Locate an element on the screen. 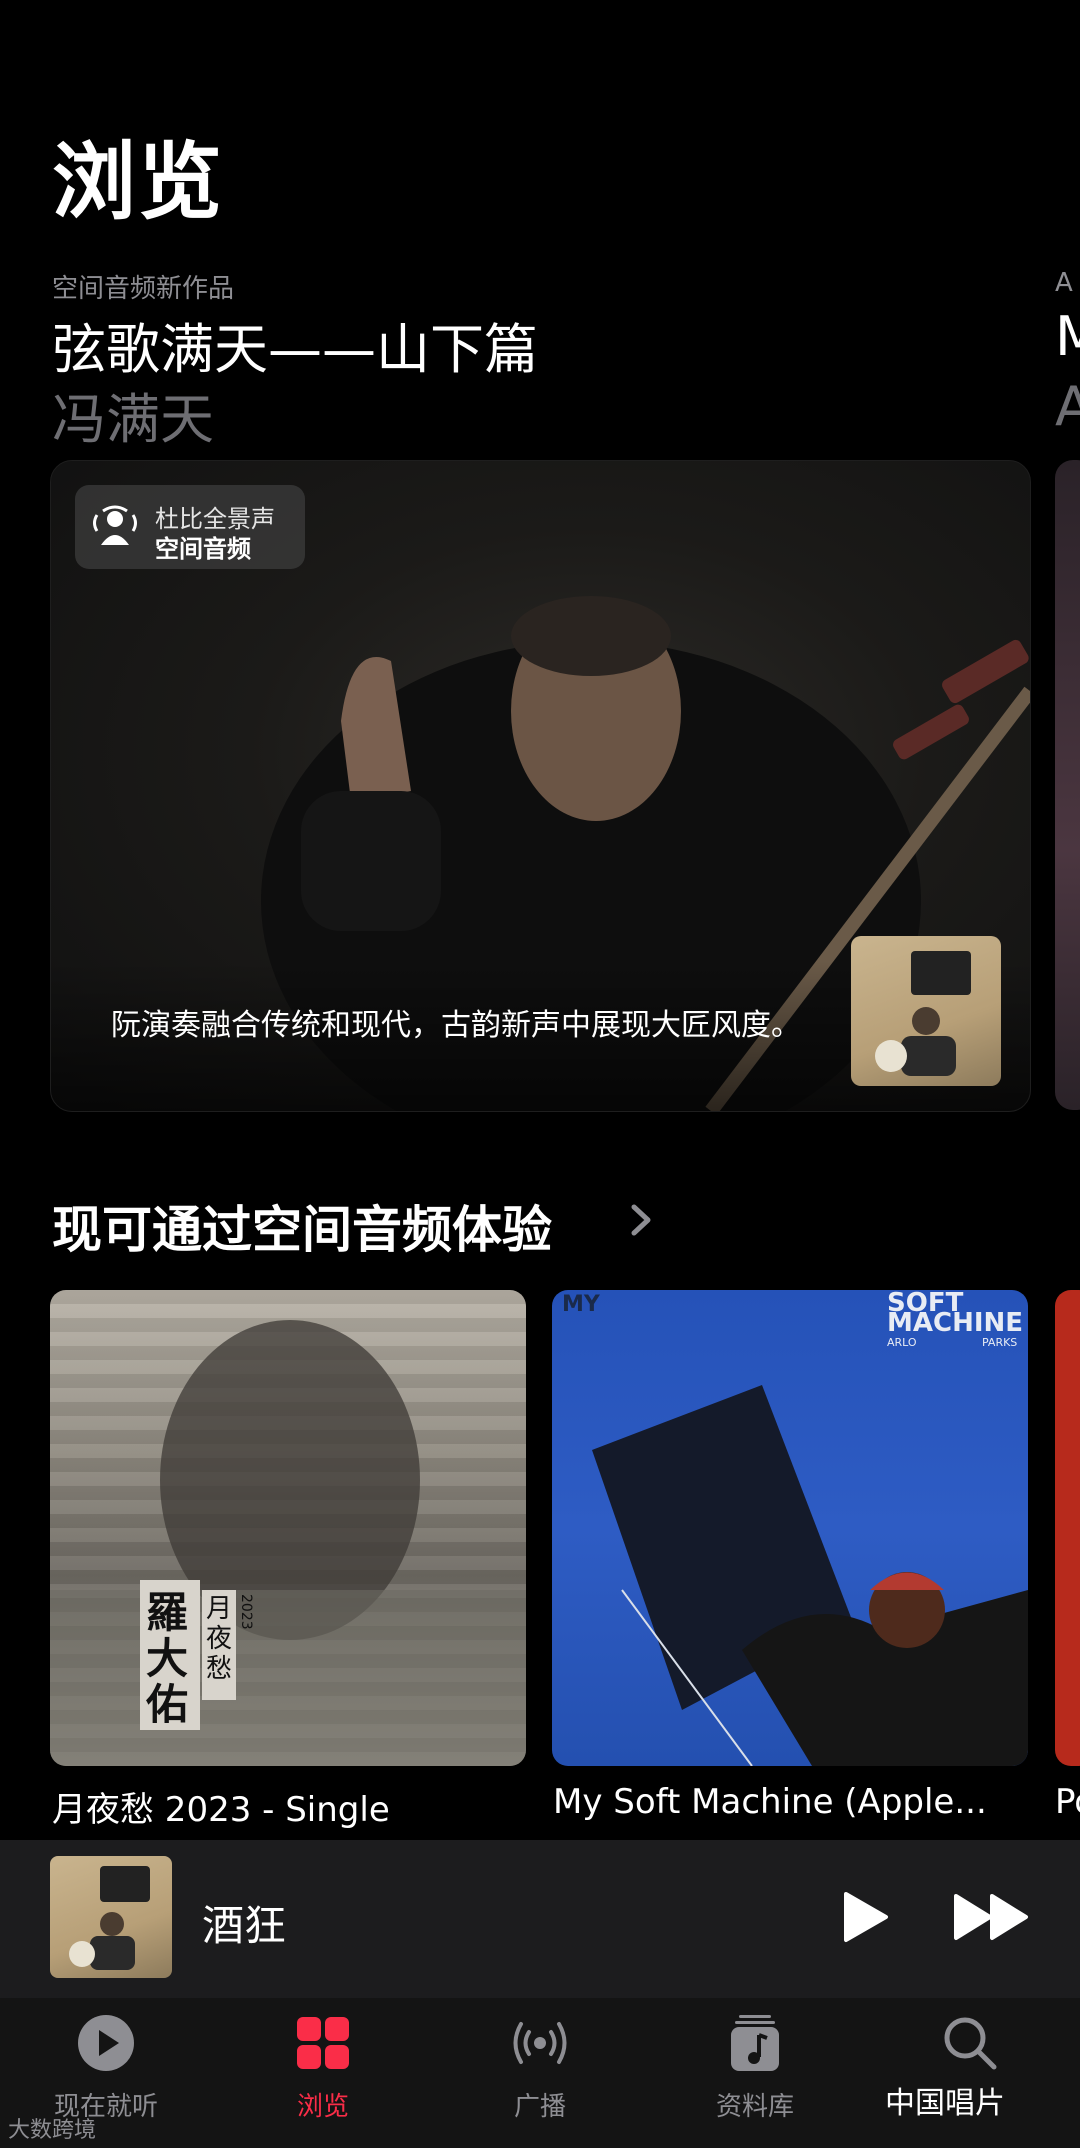  page-title: 浏览 is located at coordinates (138, 182).